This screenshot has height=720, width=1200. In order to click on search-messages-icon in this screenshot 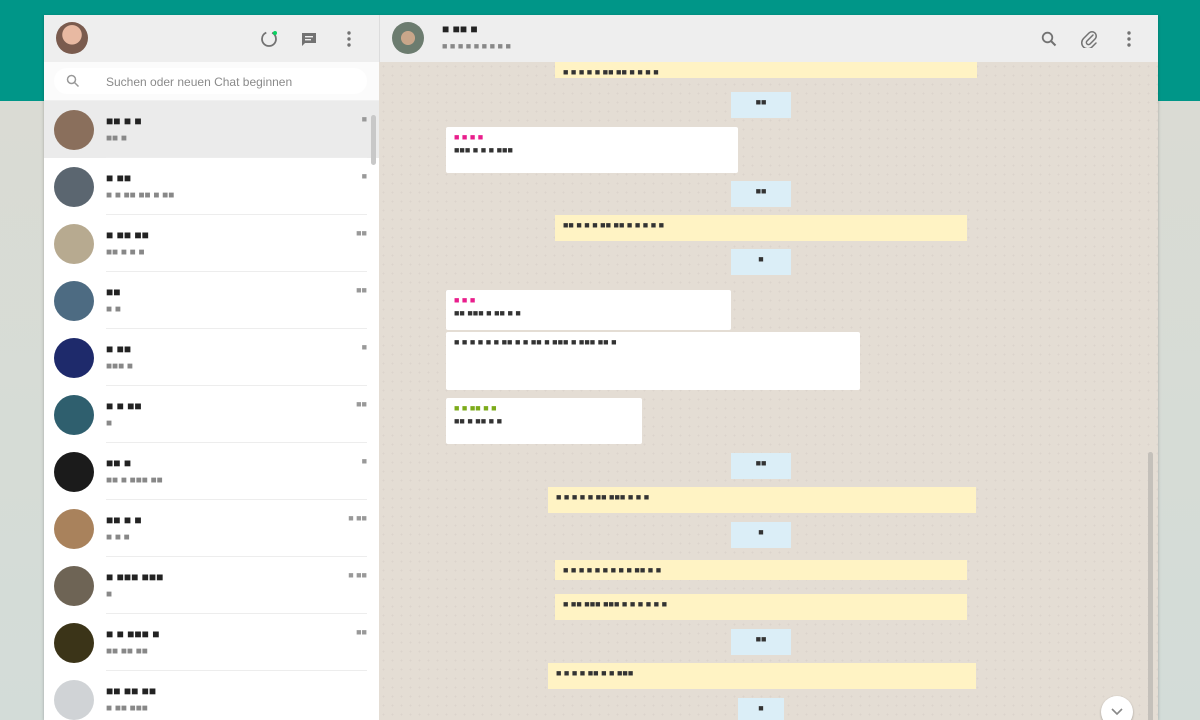, I will do `click(1049, 39)`.